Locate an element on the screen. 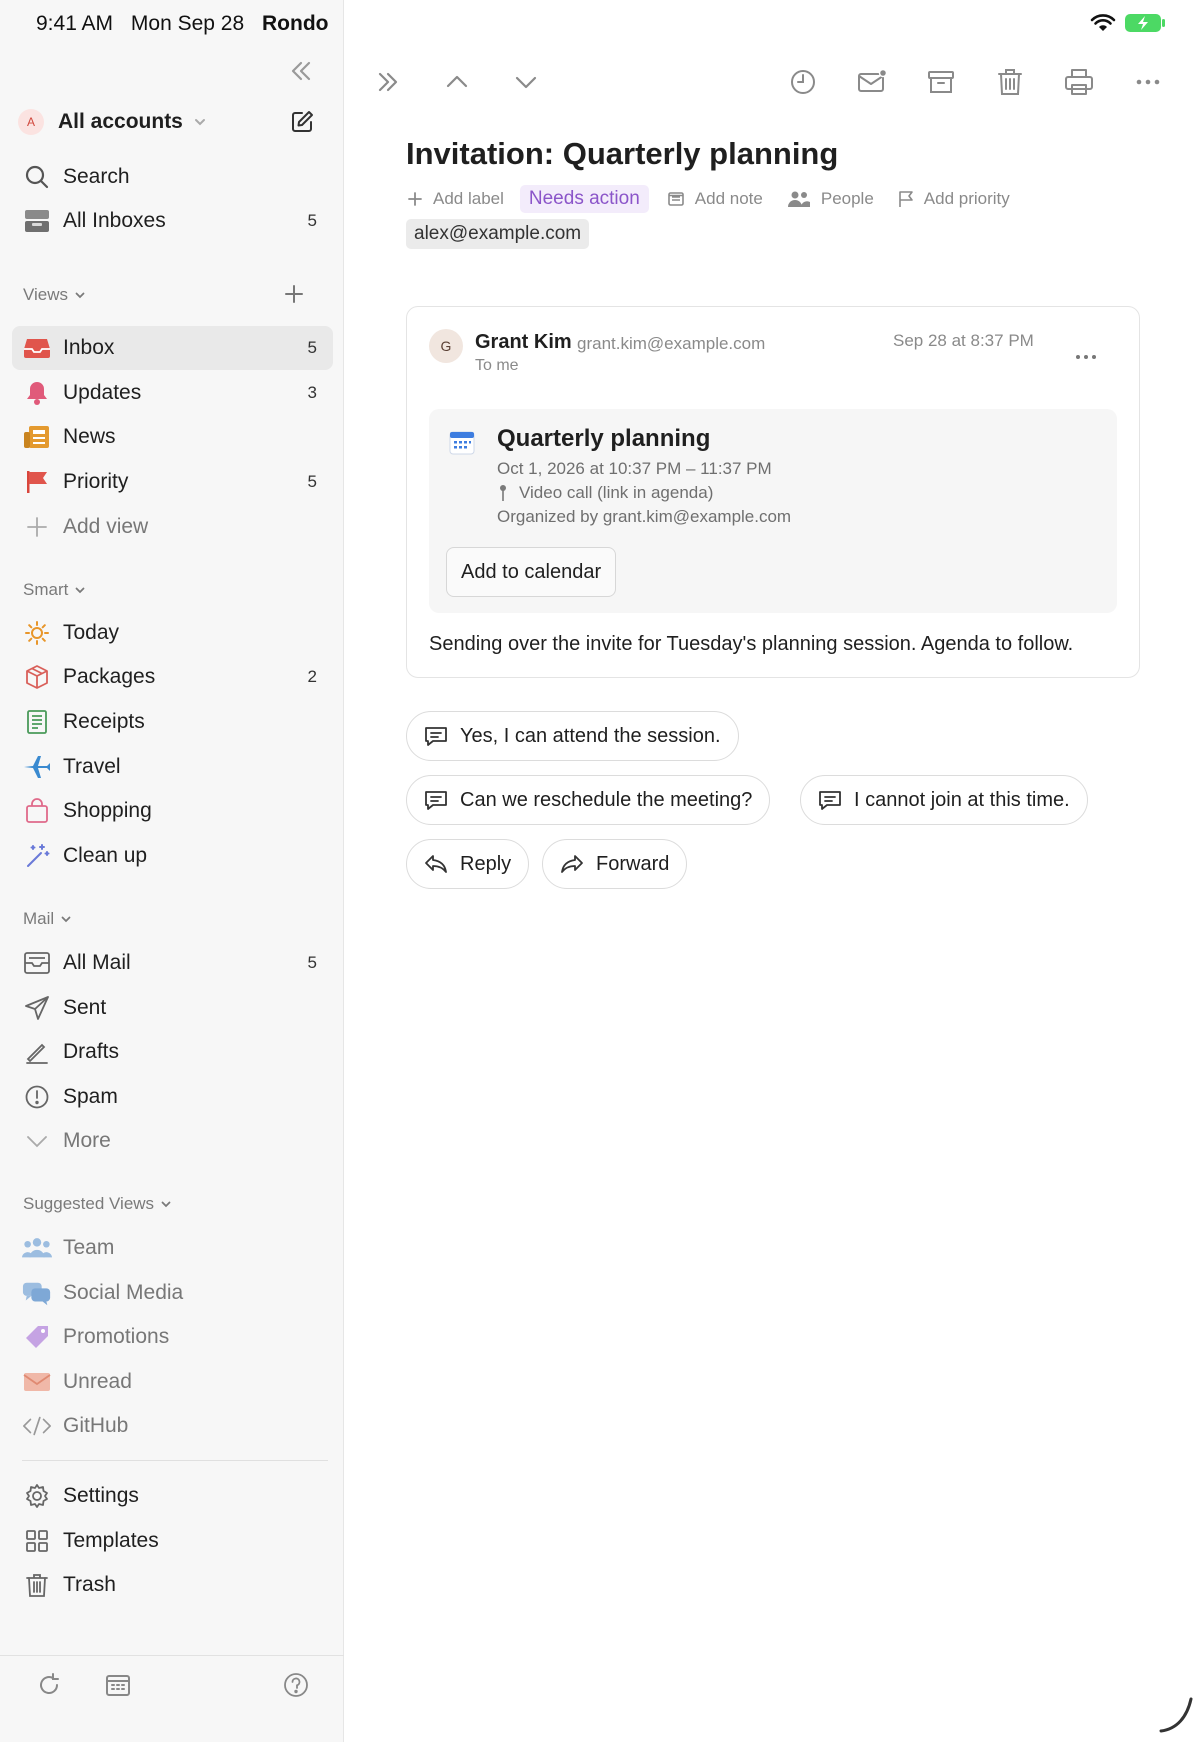  sidebar-item-unread: Unread is located at coordinates (172, 1382).